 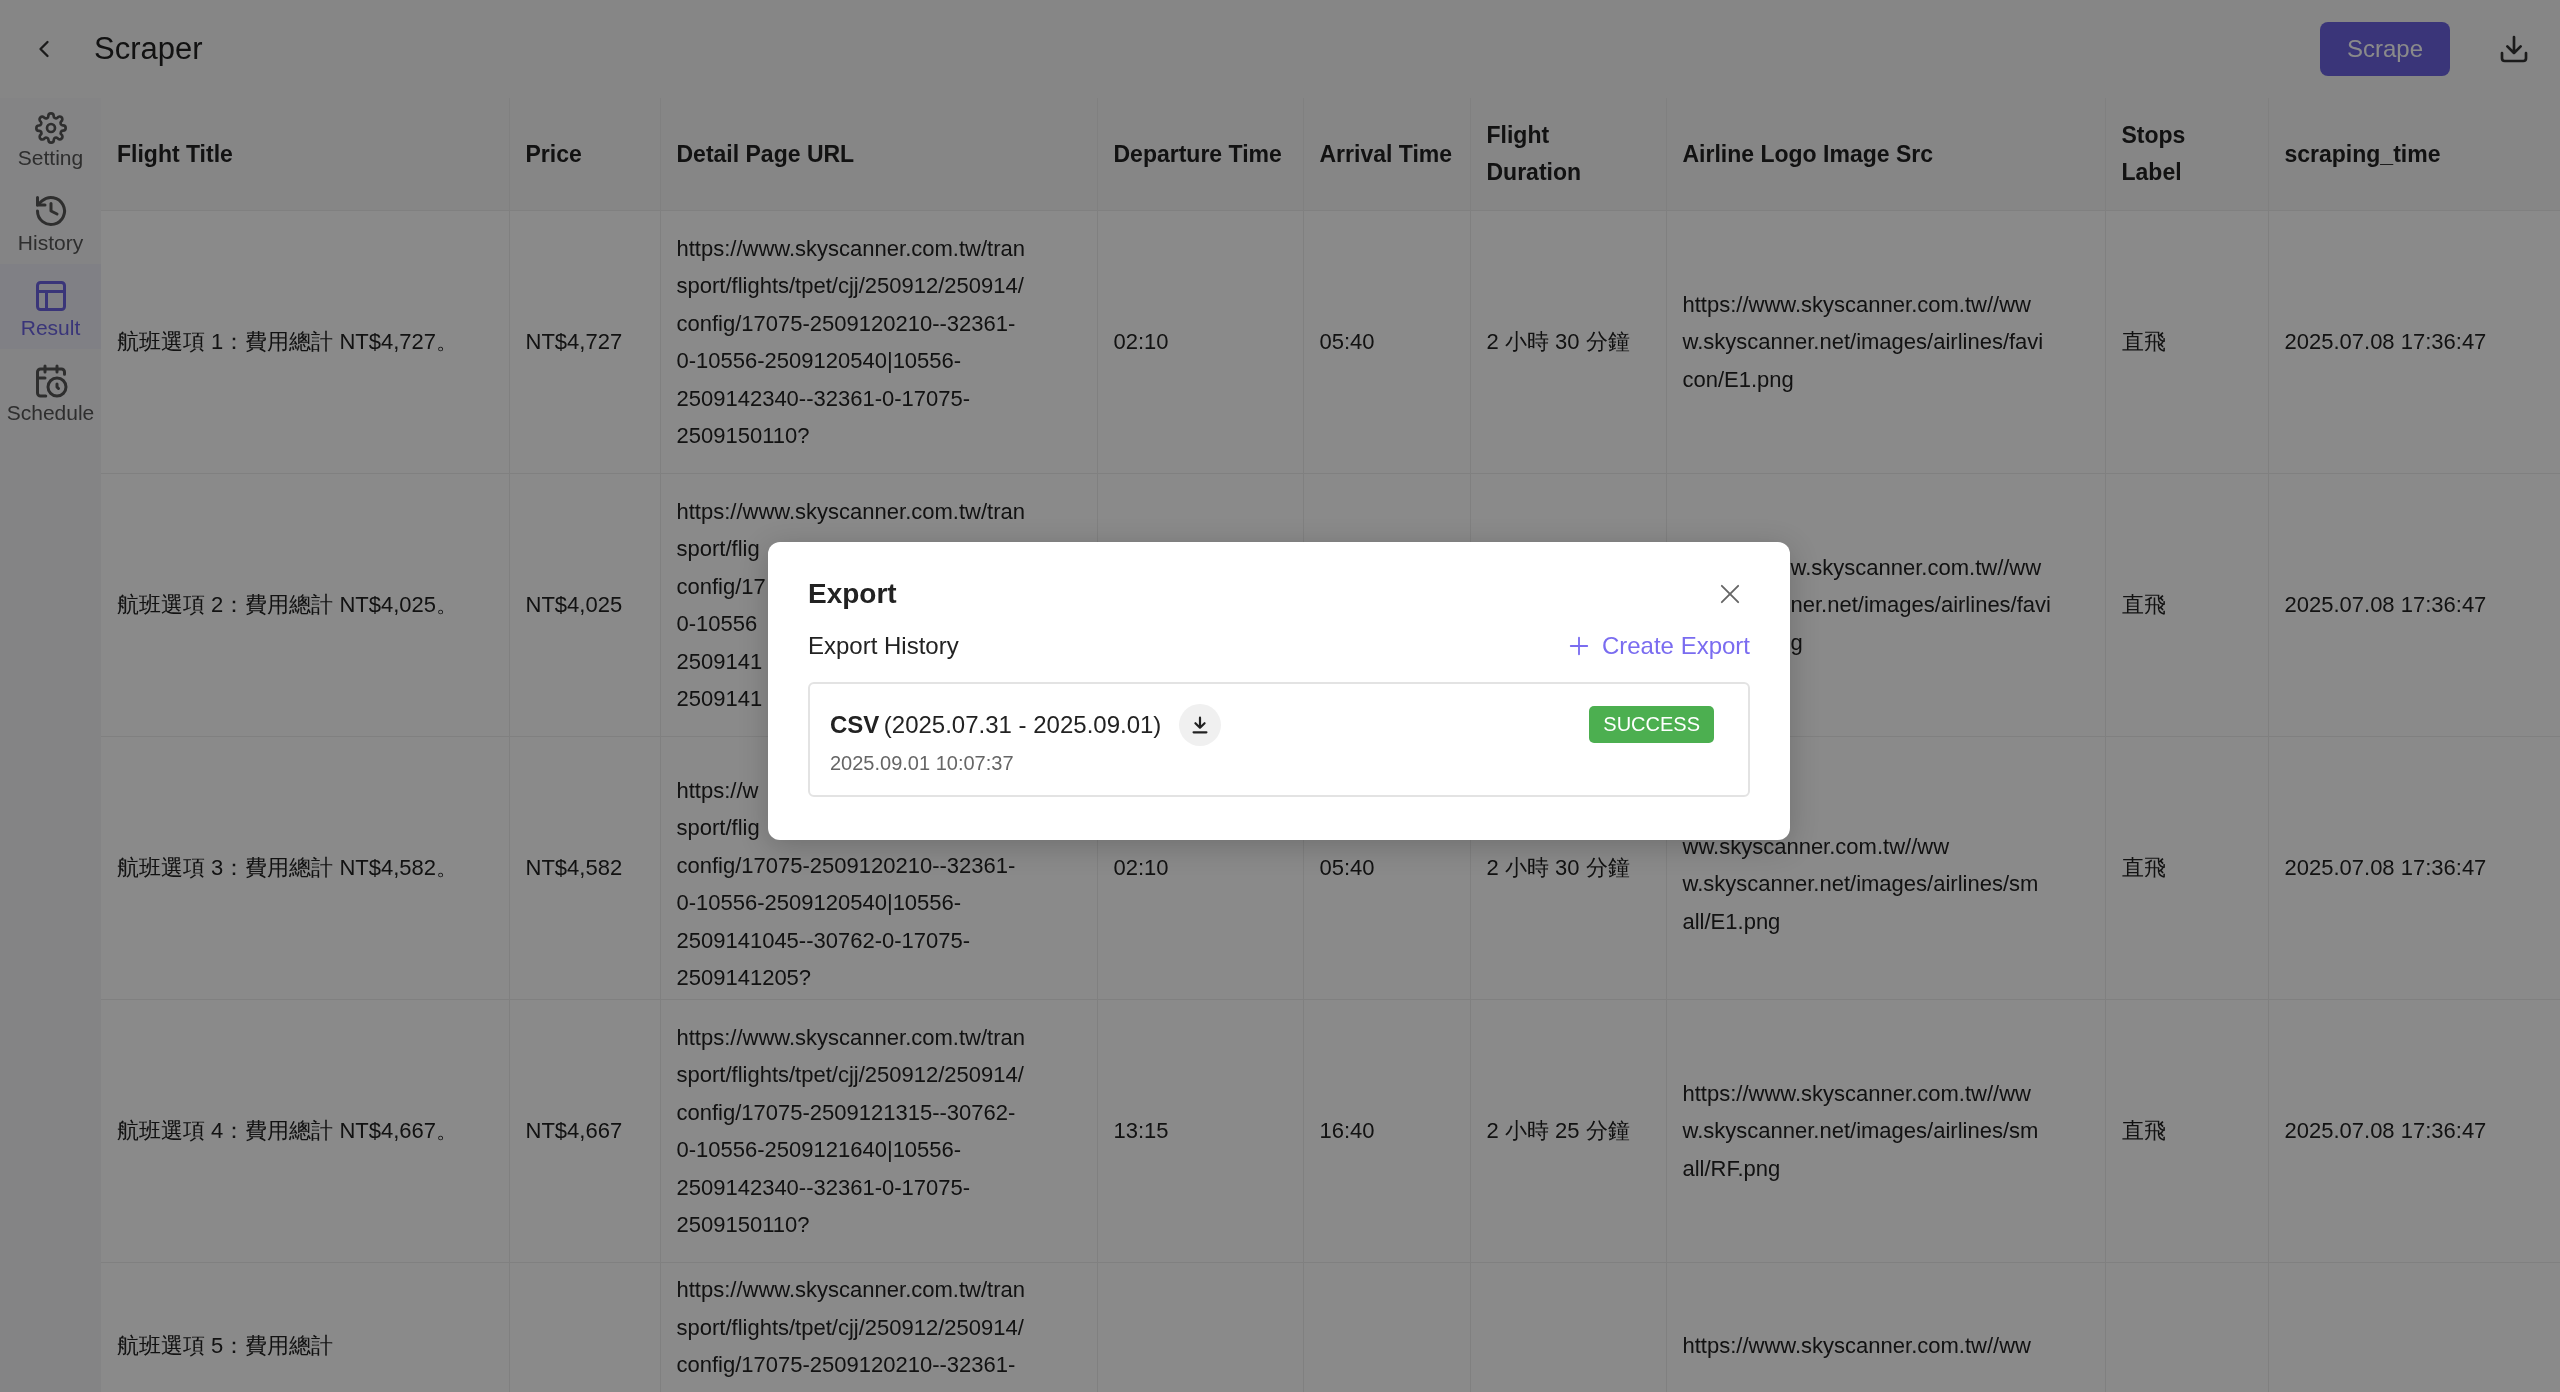 What do you see at coordinates (584, 154) in the screenshot?
I see `column-header: Price` at bounding box center [584, 154].